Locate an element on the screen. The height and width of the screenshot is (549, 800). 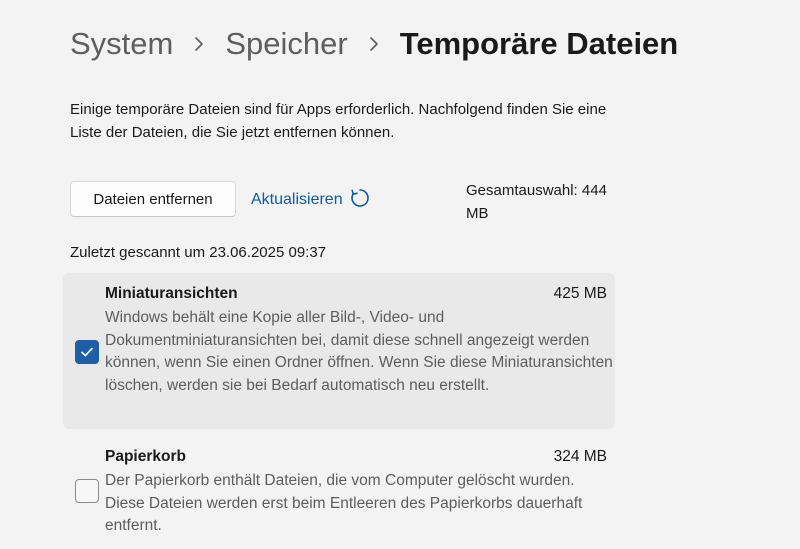
recycle-bin-checkbox is located at coordinates (87, 491).